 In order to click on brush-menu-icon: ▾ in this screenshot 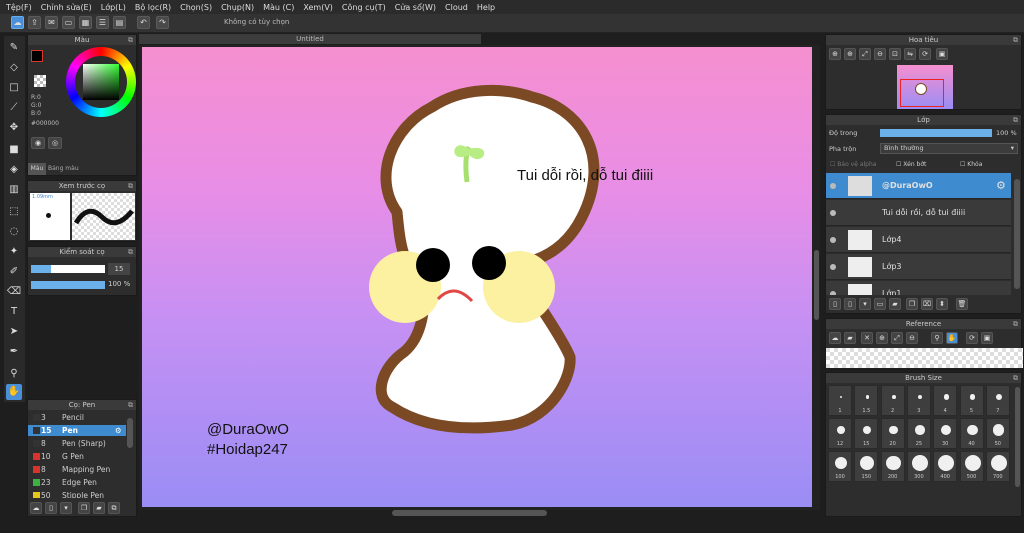, I will do `click(66, 508)`.